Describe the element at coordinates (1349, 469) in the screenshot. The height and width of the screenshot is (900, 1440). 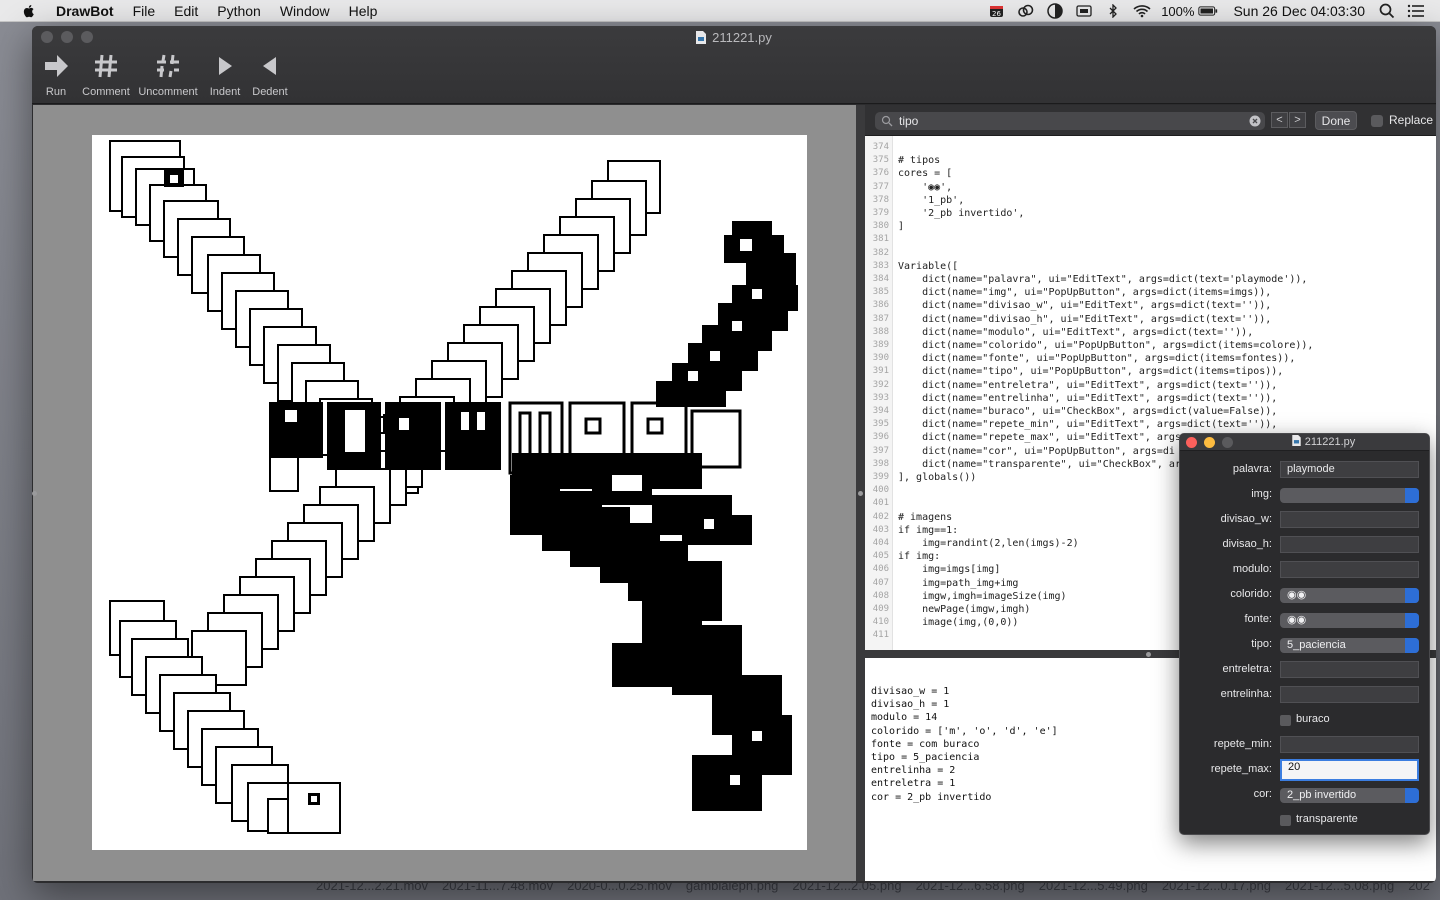
I see `palavra-field: playmode` at that location.